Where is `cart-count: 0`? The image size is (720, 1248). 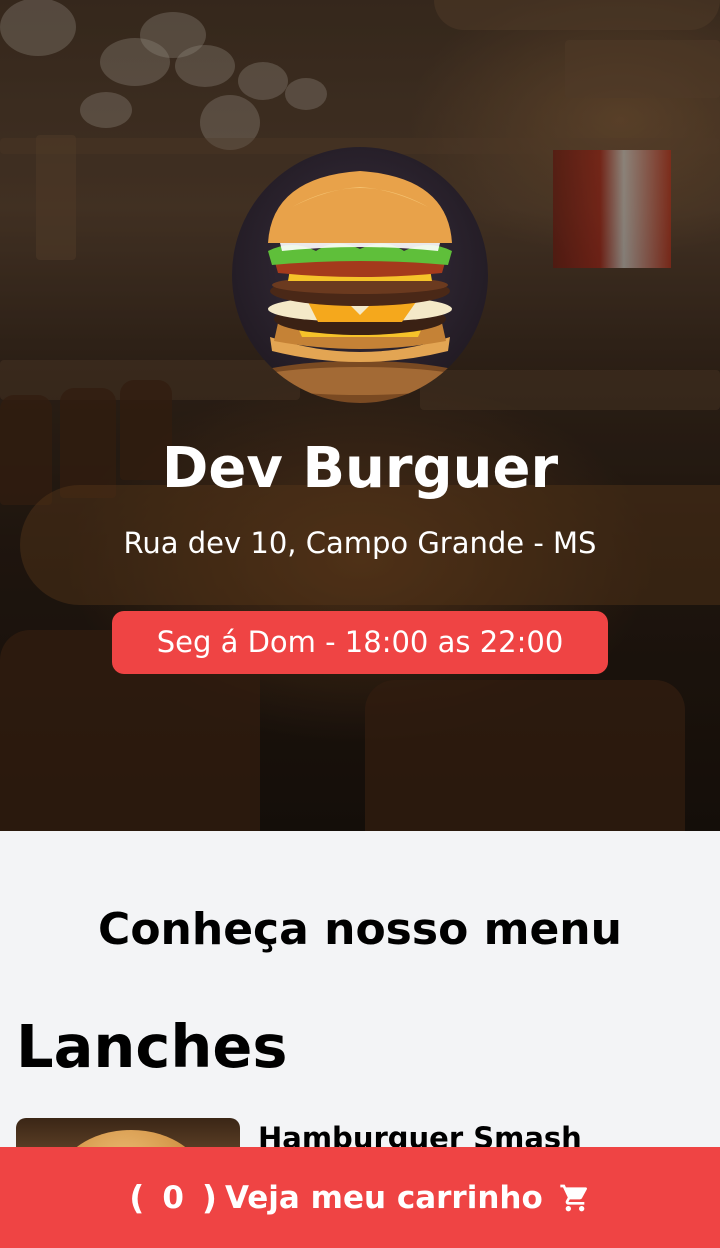 cart-count: 0 is located at coordinates (173, 1197).